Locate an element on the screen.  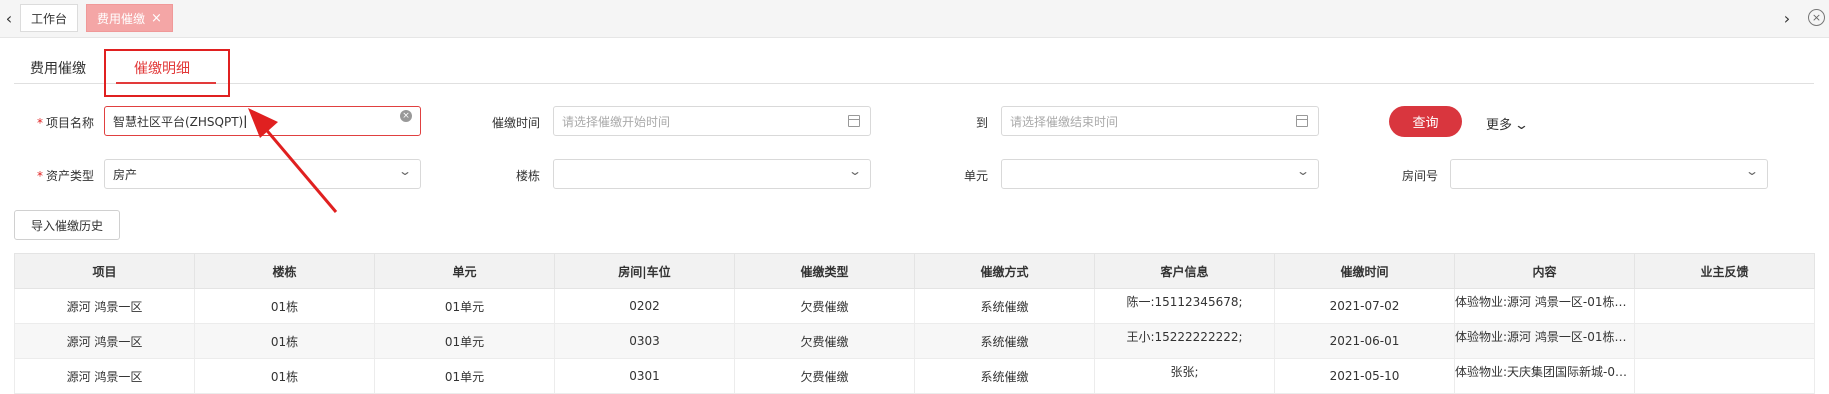
tab-scroll-left-icon: ‹ is located at coordinates (9, 18).